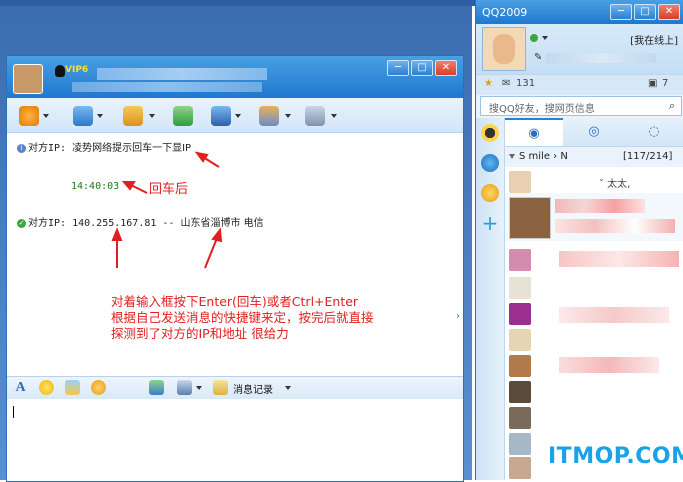  I want to click on contact-signature-blurred, so click(167, 87).